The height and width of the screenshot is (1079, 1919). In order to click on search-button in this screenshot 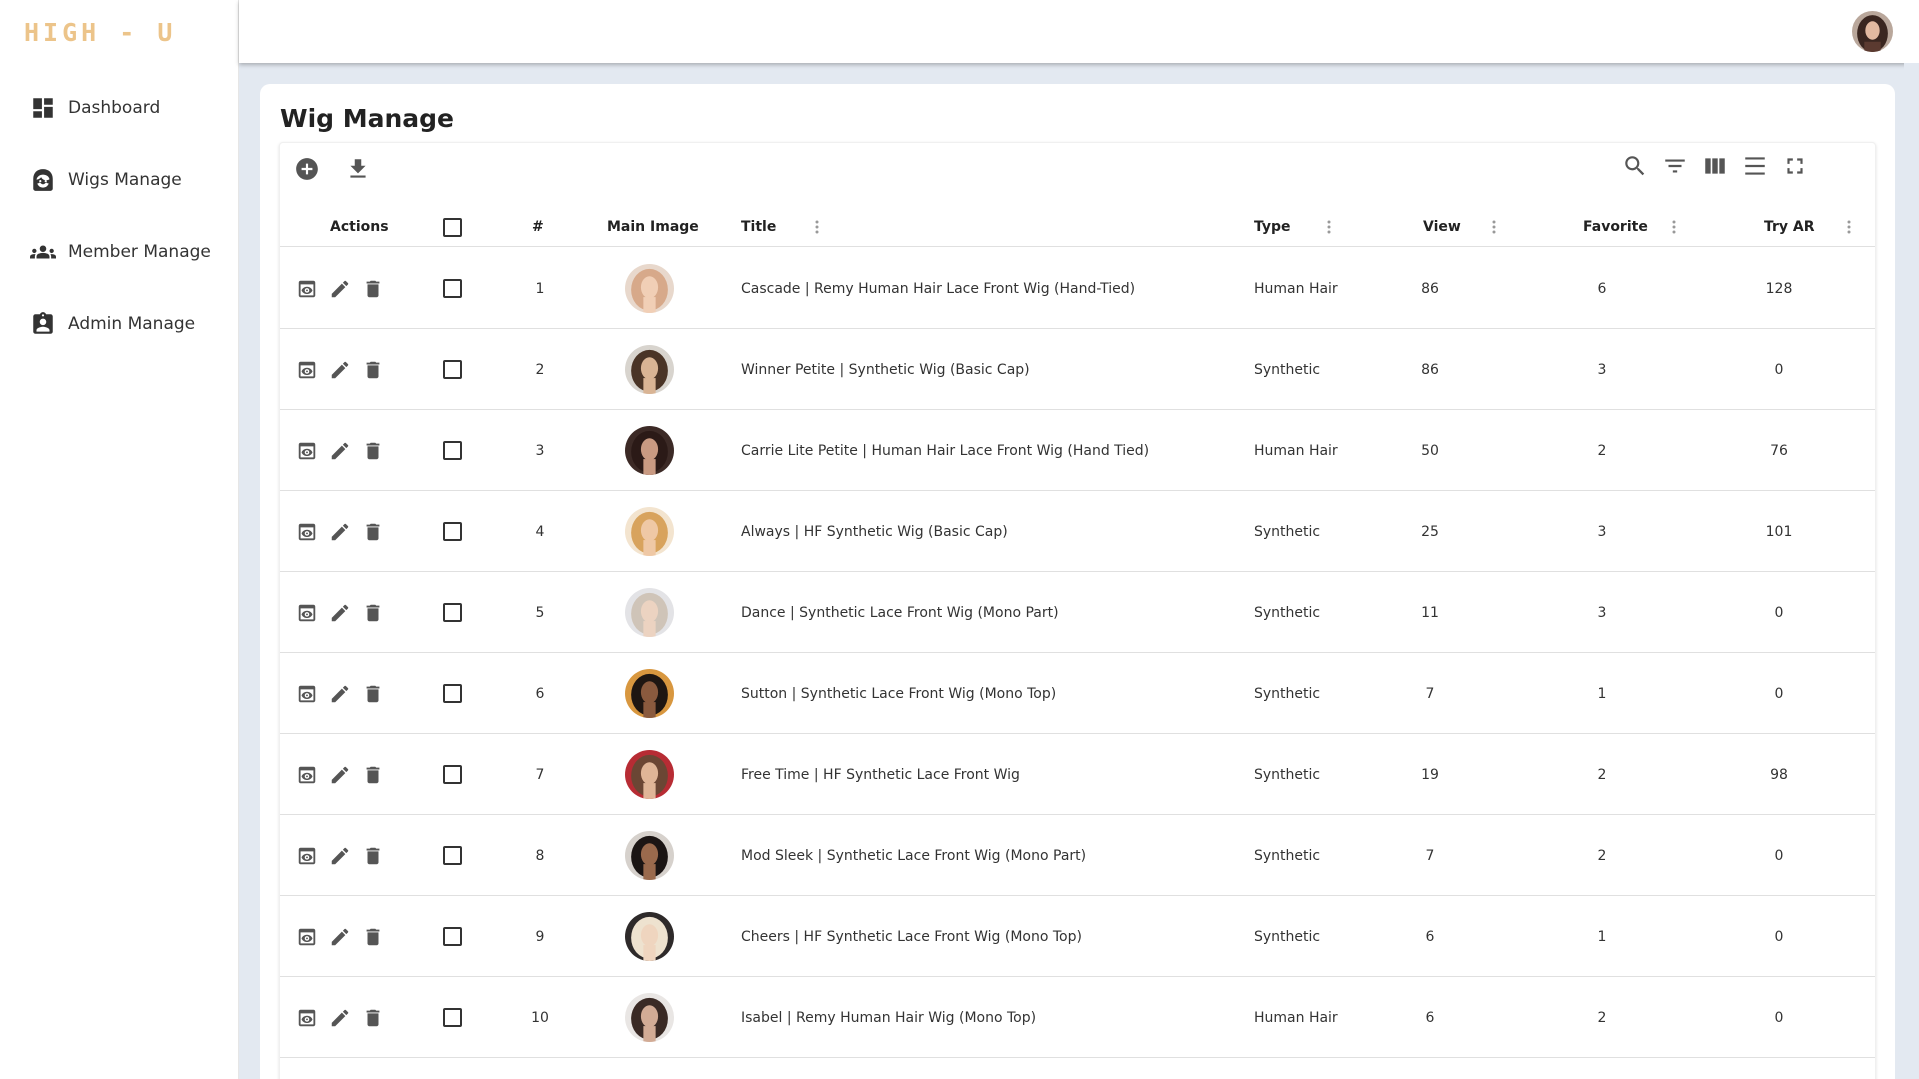, I will do `click(1635, 166)`.